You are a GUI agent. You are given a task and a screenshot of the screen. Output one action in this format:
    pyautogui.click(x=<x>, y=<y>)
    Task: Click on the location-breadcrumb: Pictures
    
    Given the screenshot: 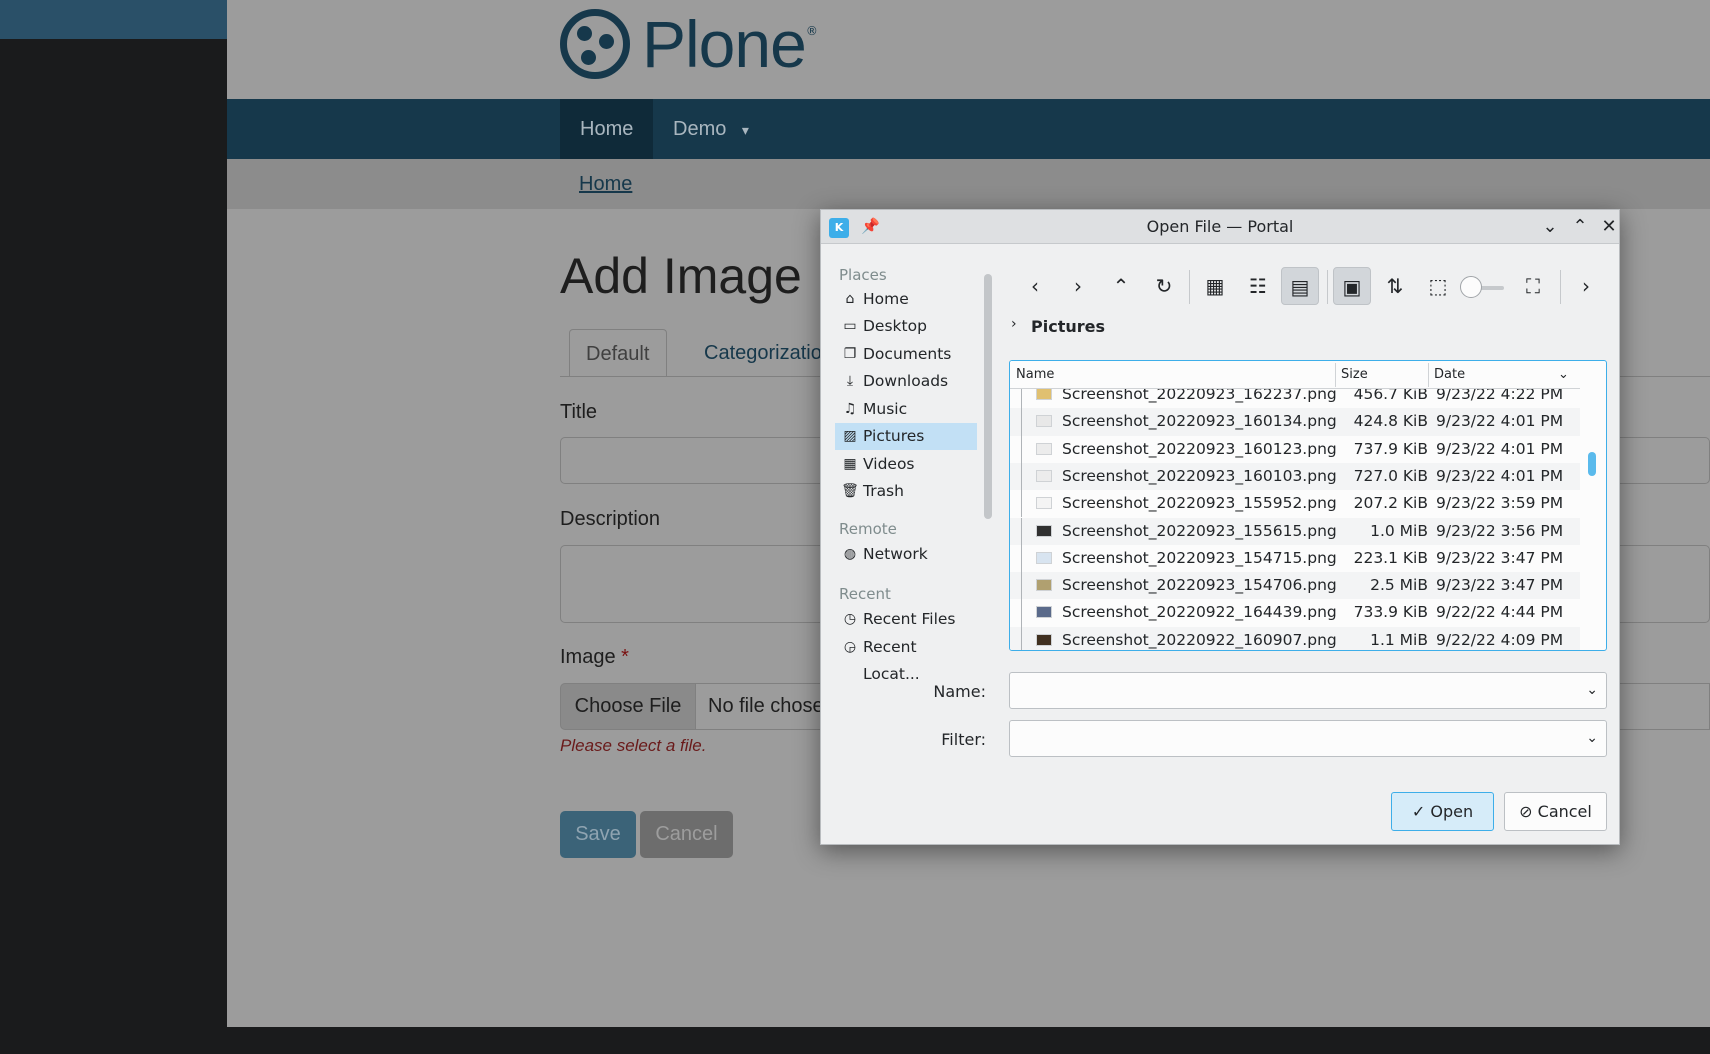 What is the action you would take?
    pyautogui.click(x=1068, y=326)
    